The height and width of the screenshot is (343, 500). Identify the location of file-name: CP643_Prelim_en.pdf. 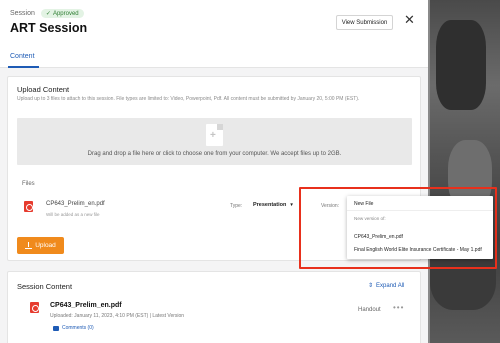
(75, 204).